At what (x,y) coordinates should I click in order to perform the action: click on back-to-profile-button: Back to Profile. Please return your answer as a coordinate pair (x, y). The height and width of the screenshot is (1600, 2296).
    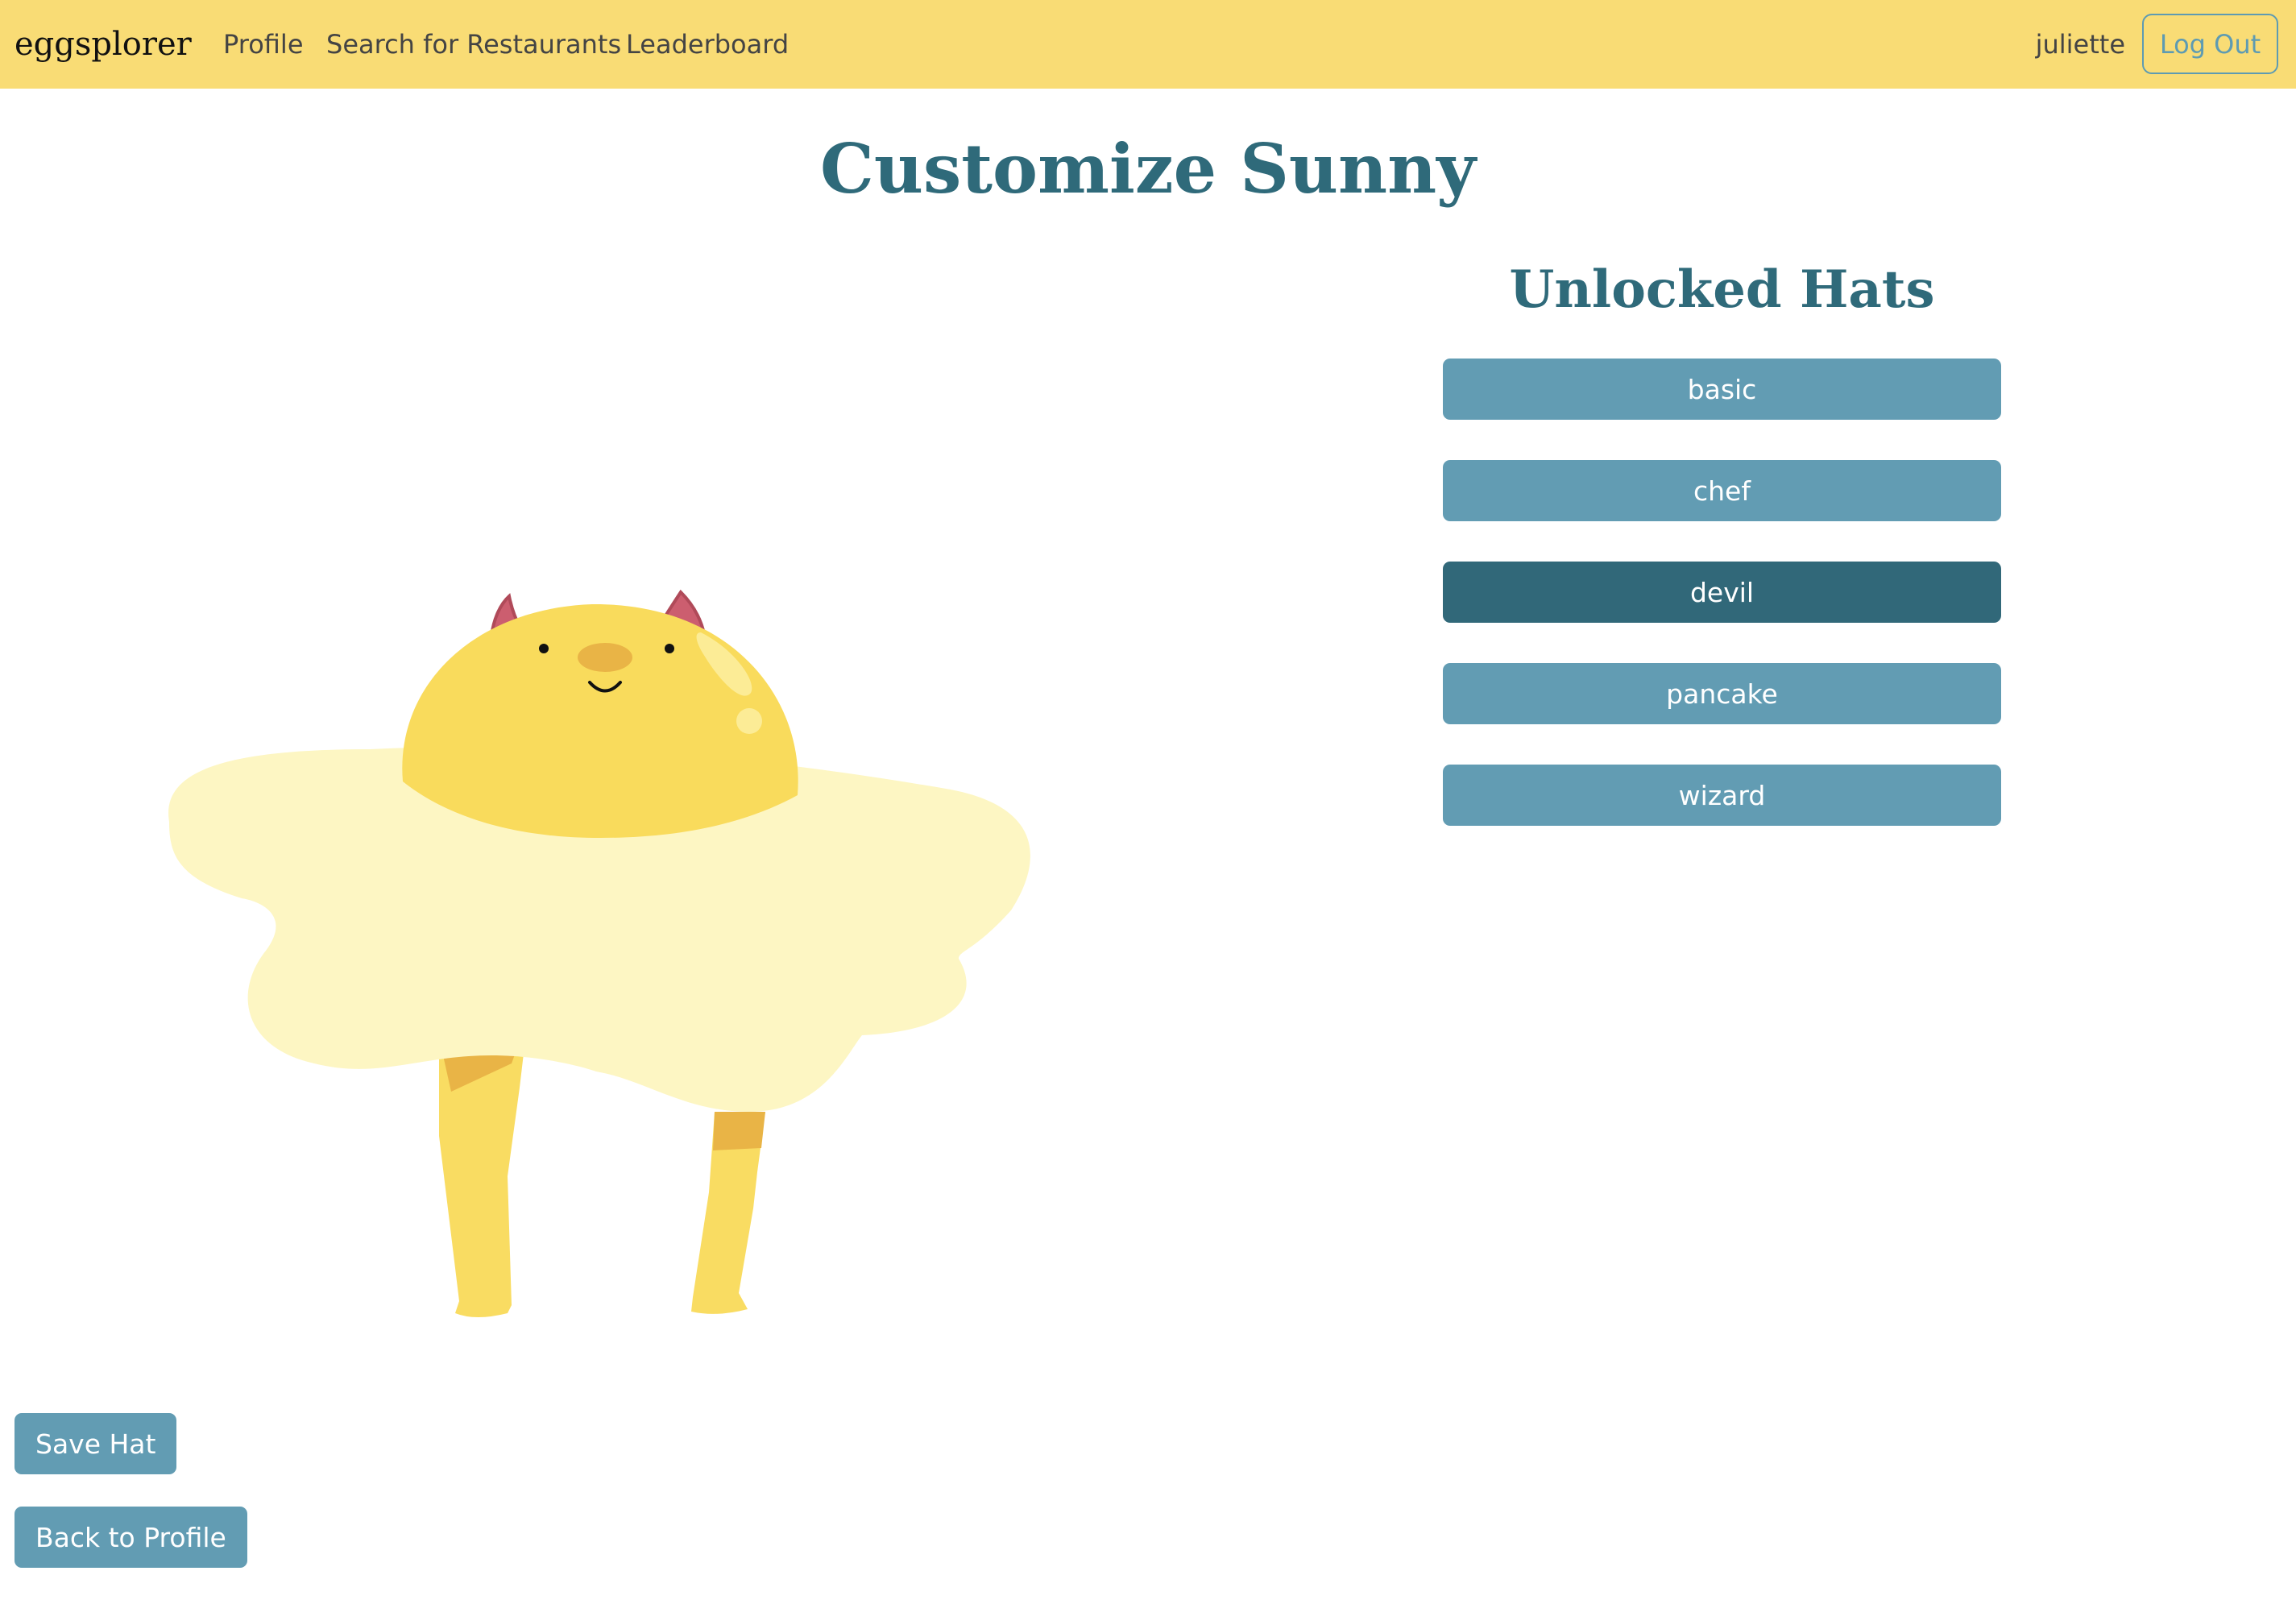
    Looking at the image, I should click on (131, 1537).